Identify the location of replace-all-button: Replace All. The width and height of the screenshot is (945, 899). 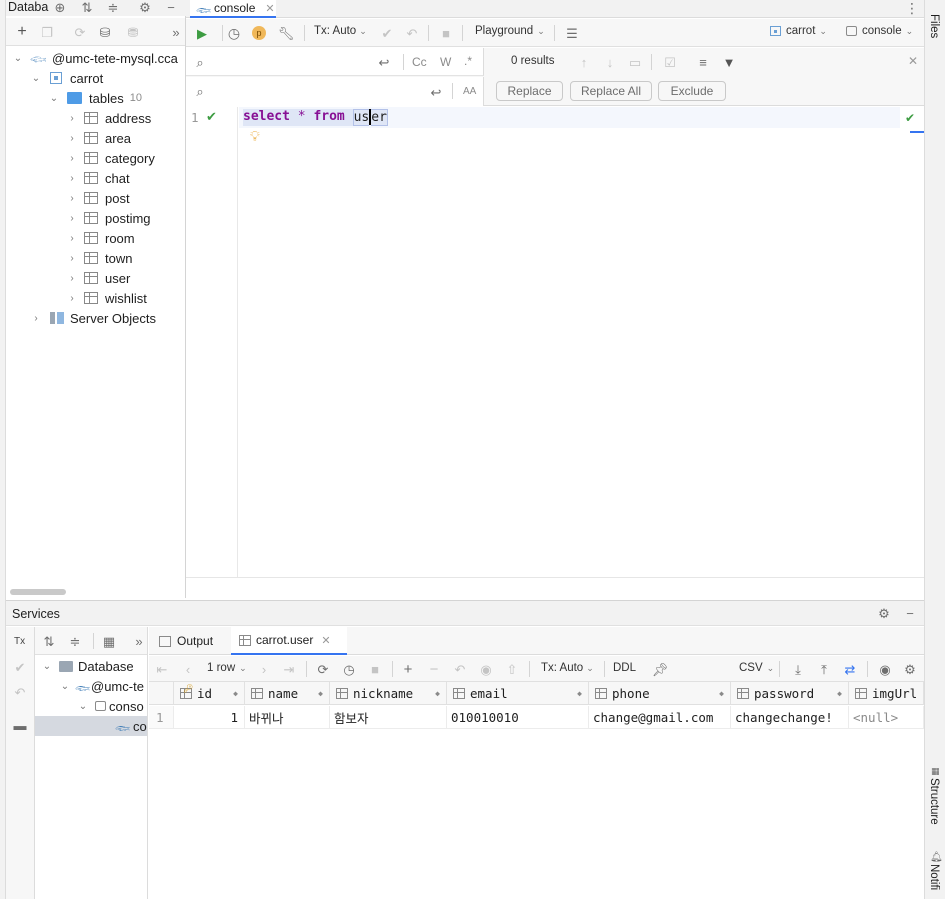
(611, 91).